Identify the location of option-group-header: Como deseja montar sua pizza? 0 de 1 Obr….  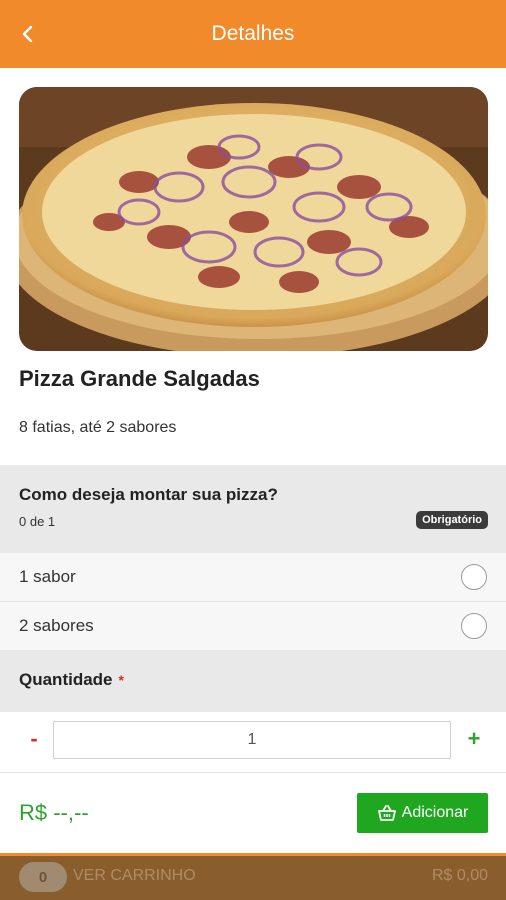
(253, 509).